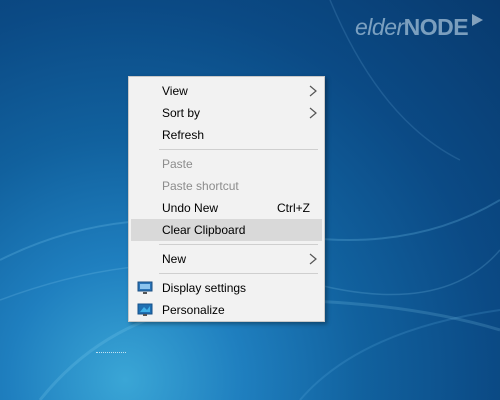 This screenshot has height=400, width=500. I want to click on menu-item-new: New, so click(226, 259).